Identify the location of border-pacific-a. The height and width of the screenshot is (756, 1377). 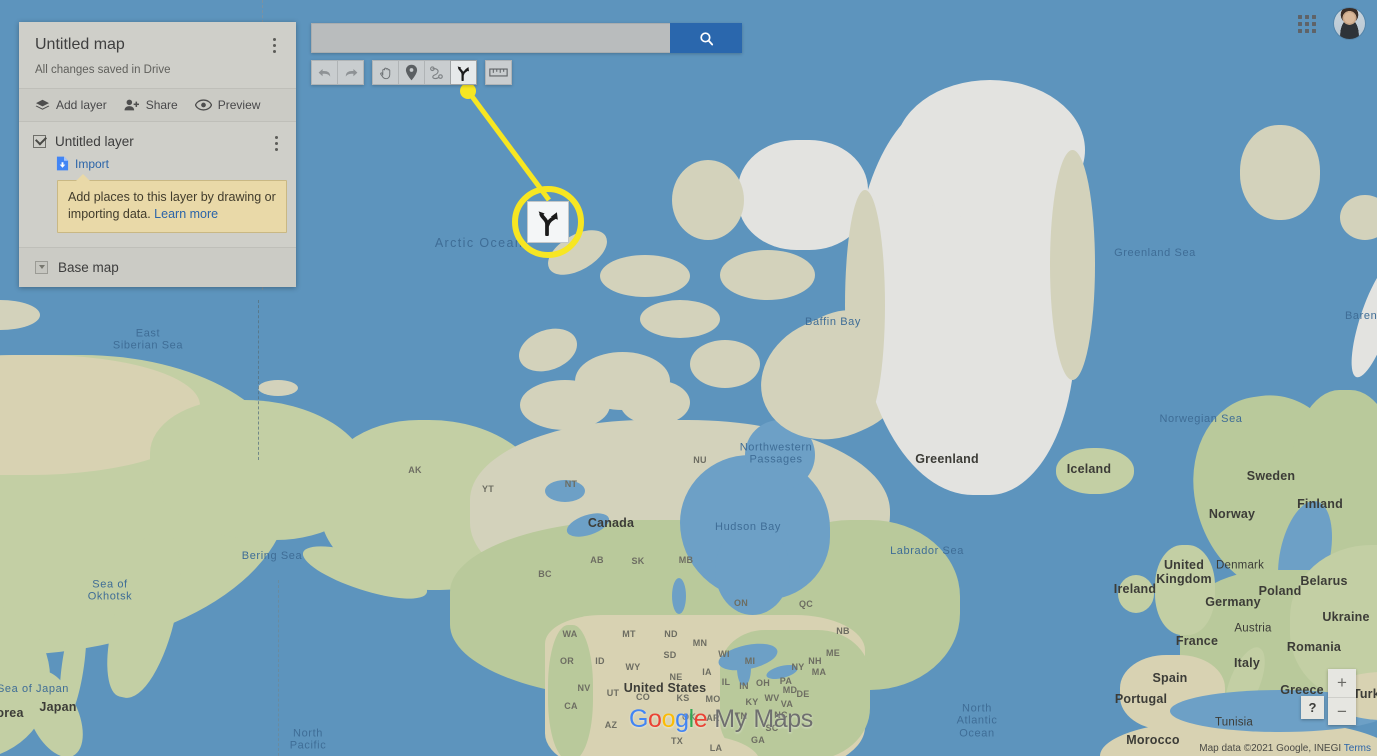
(258, 380).